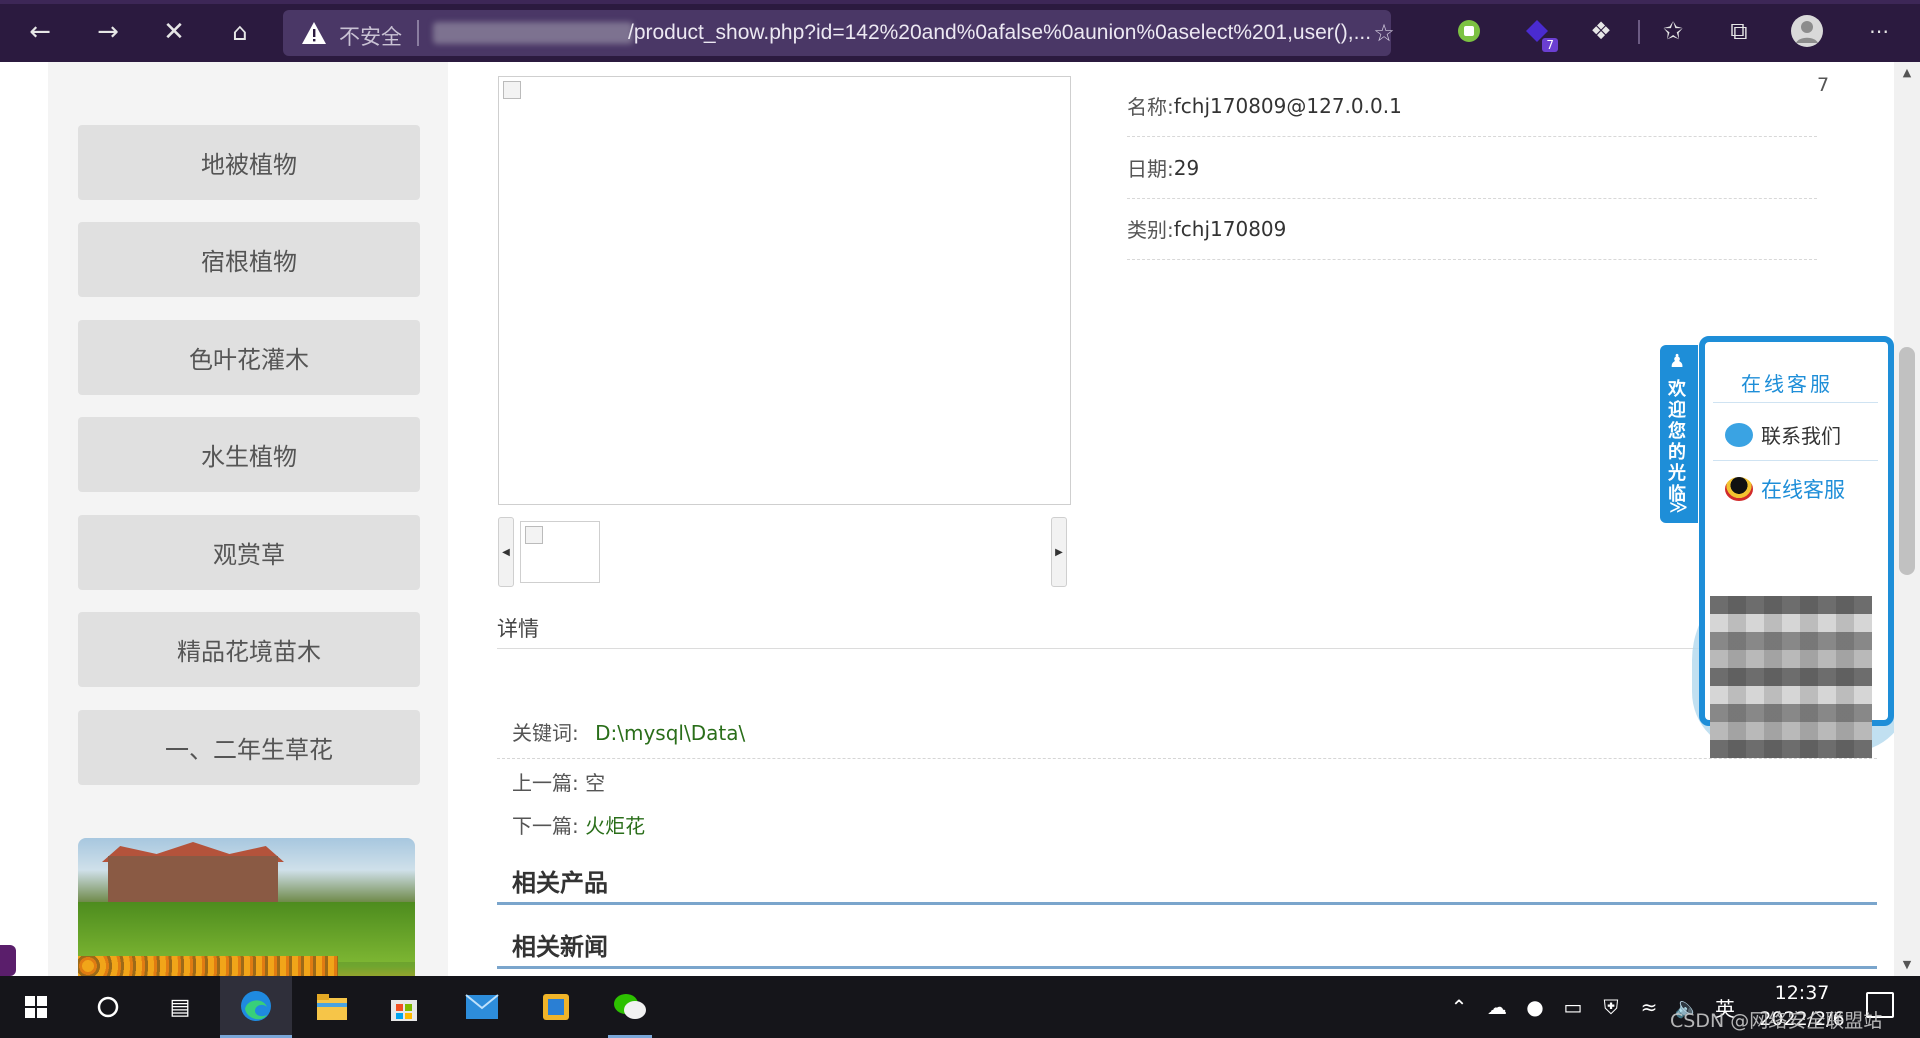  I want to click on corner-number: 7, so click(1823, 85).